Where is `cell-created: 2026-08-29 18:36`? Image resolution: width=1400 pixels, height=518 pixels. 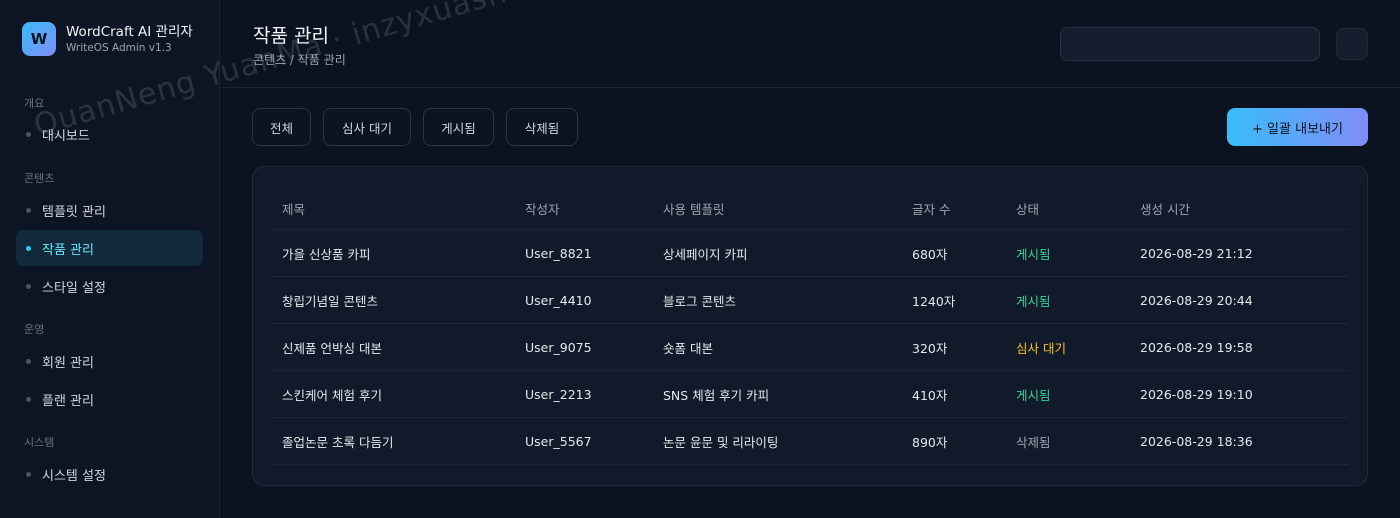 cell-created: 2026-08-29 18:36 is located at coordinates (1196, 441).